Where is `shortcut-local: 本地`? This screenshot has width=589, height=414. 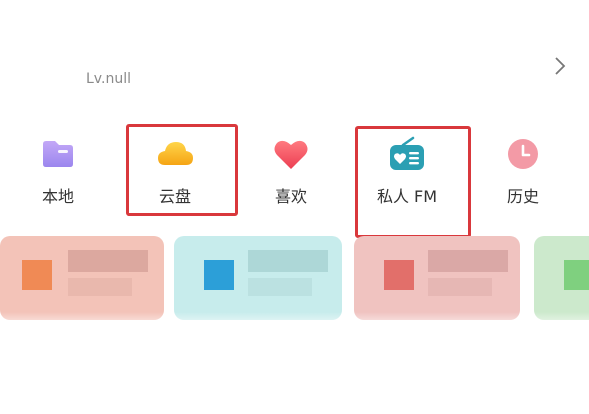 shortcut-local: 本地 is located at coordinates (58, 170).